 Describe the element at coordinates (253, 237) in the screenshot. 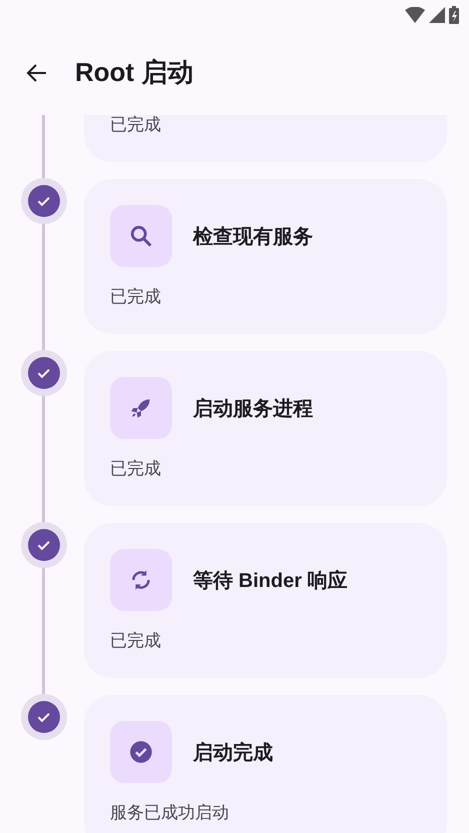

I see `step-title: 检查现有服务` at that location.